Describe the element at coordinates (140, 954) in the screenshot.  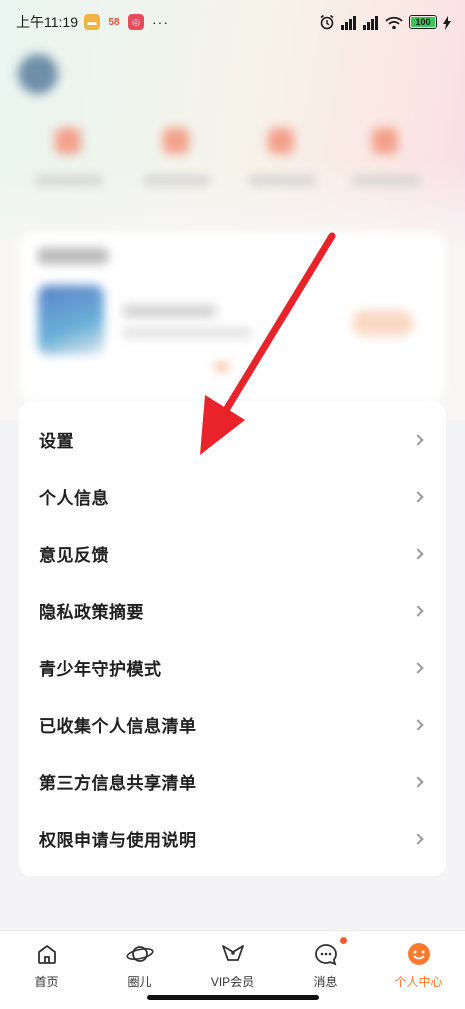
I see `planet-icon` at that location.